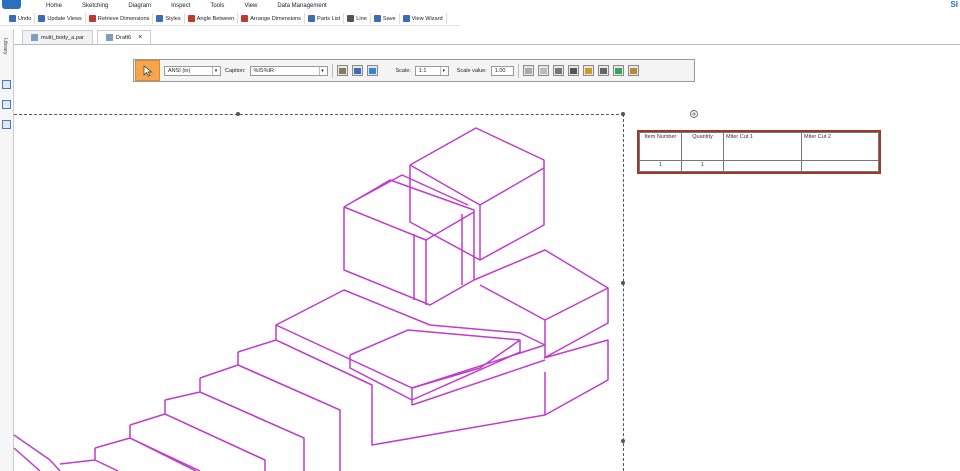 The width and height of the screenshot is (960, 471). I want to click on cell-item-number: 1, so click(660, 166).